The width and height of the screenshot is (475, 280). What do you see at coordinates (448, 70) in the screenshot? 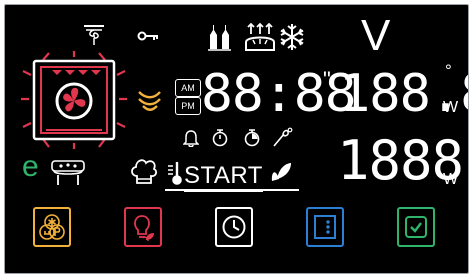
I see `temperature-degree: °` at bounding box center [448, 70].